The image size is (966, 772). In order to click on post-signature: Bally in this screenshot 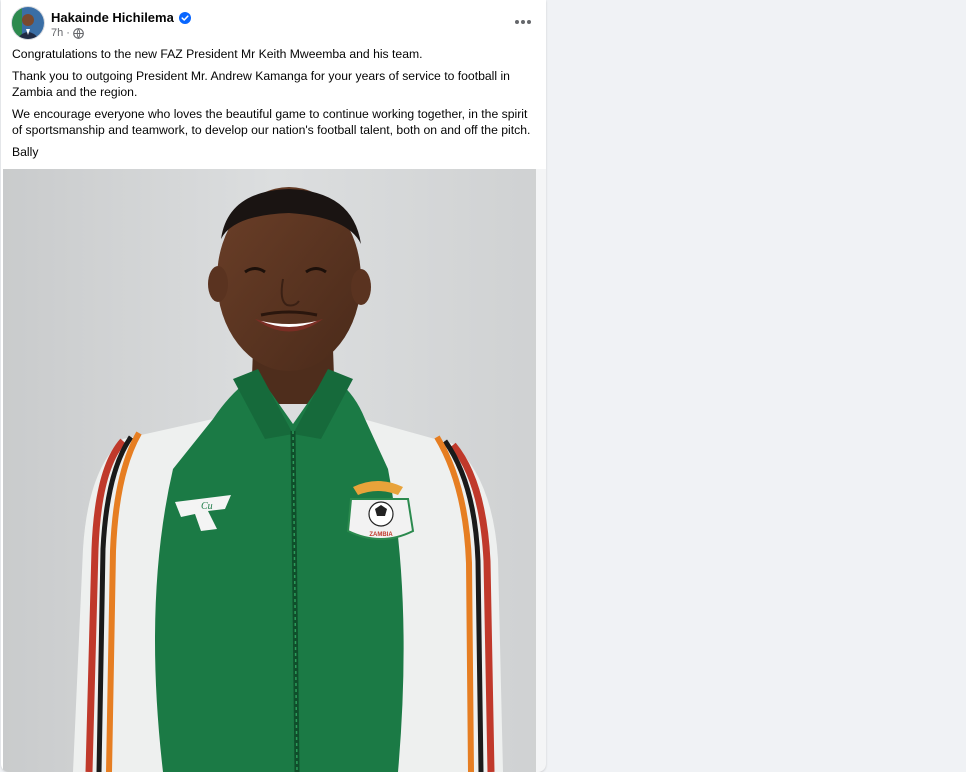, I will do `click(25, 152)`.